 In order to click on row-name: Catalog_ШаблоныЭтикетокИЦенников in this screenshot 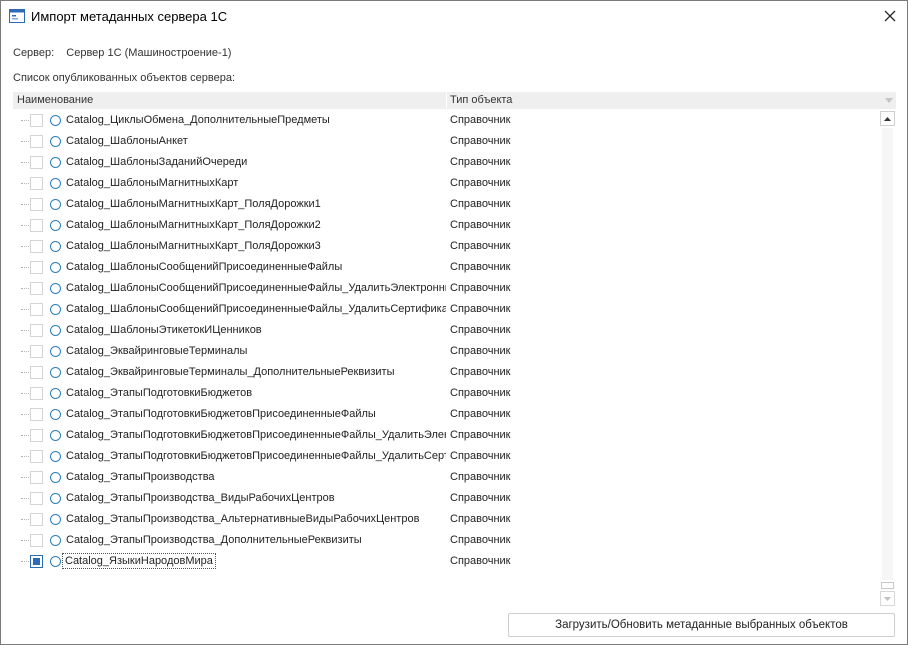, I will do `click(164, 330)`.